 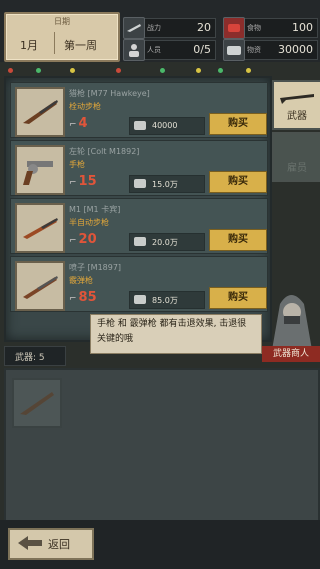 I want to click on carbine-icon, so click(x=40, y=228).